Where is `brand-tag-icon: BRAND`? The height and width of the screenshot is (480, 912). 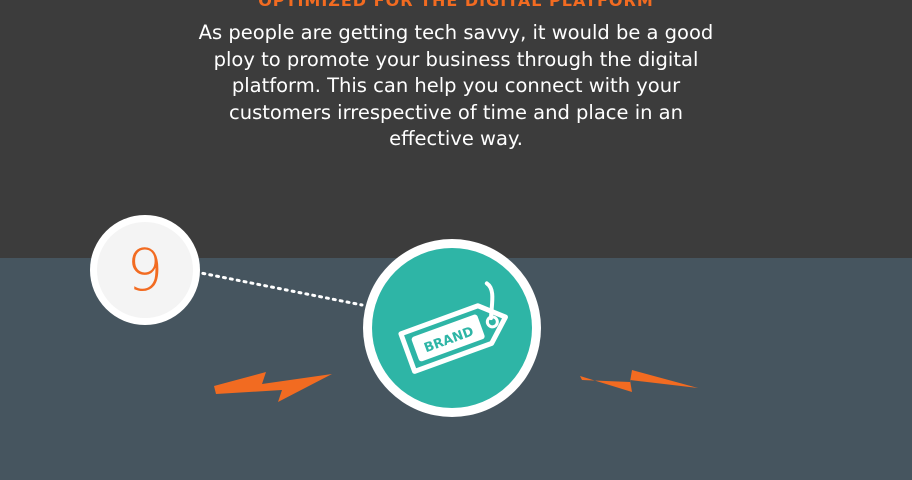 brand-tag-icon: BRAND is located at coordinates (453, 327).